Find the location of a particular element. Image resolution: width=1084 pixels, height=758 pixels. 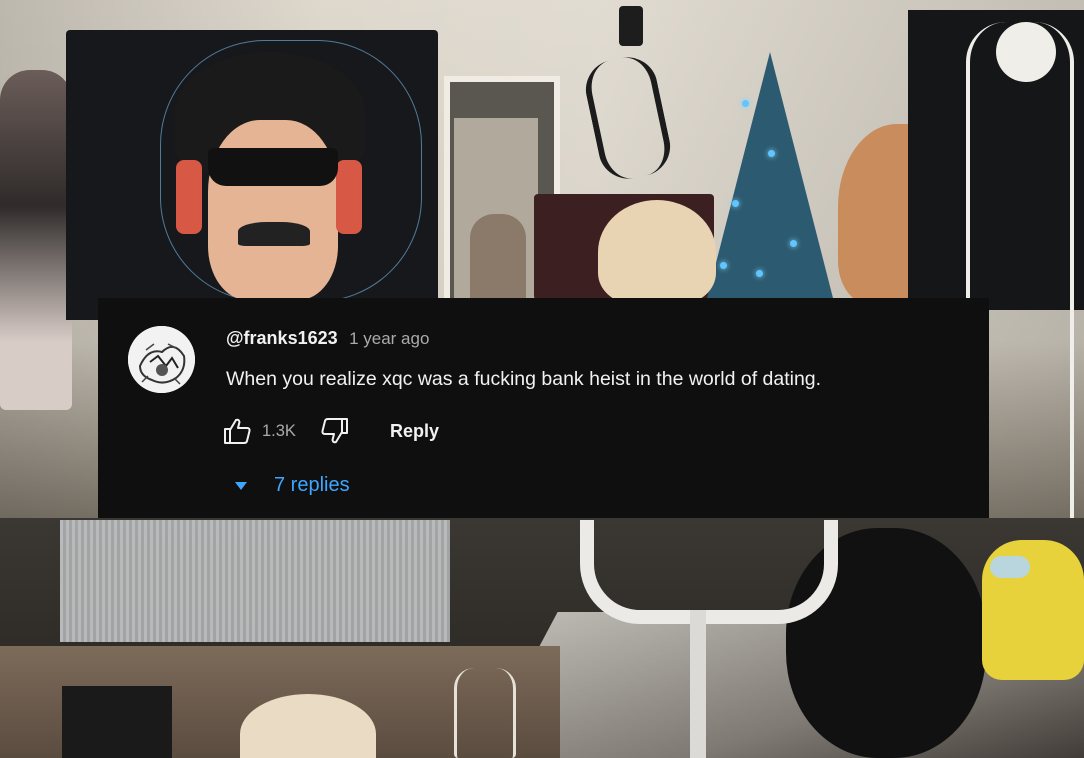

like-button is located at coordinates (237, 431).